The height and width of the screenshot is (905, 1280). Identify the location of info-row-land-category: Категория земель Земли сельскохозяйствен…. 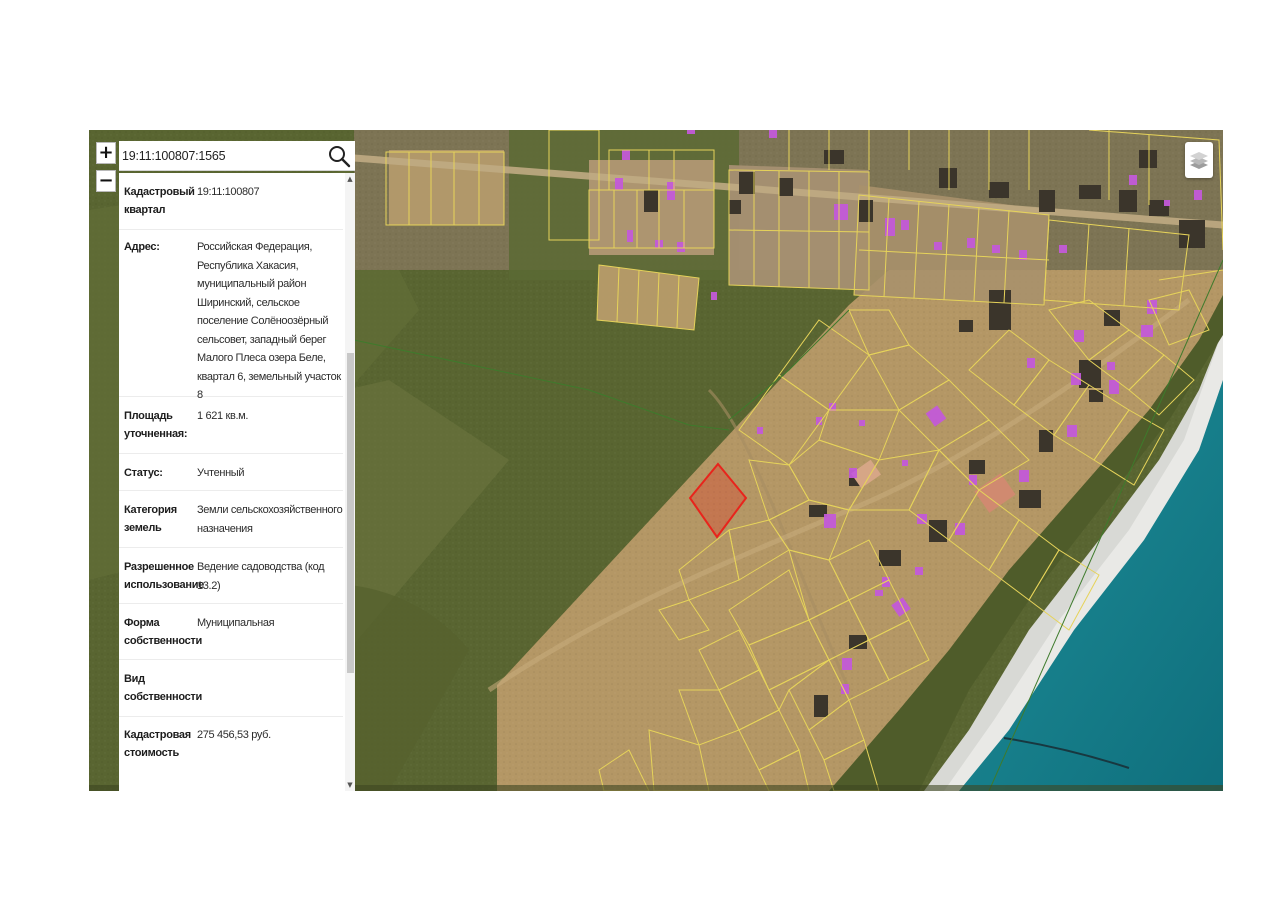
(231, 519).